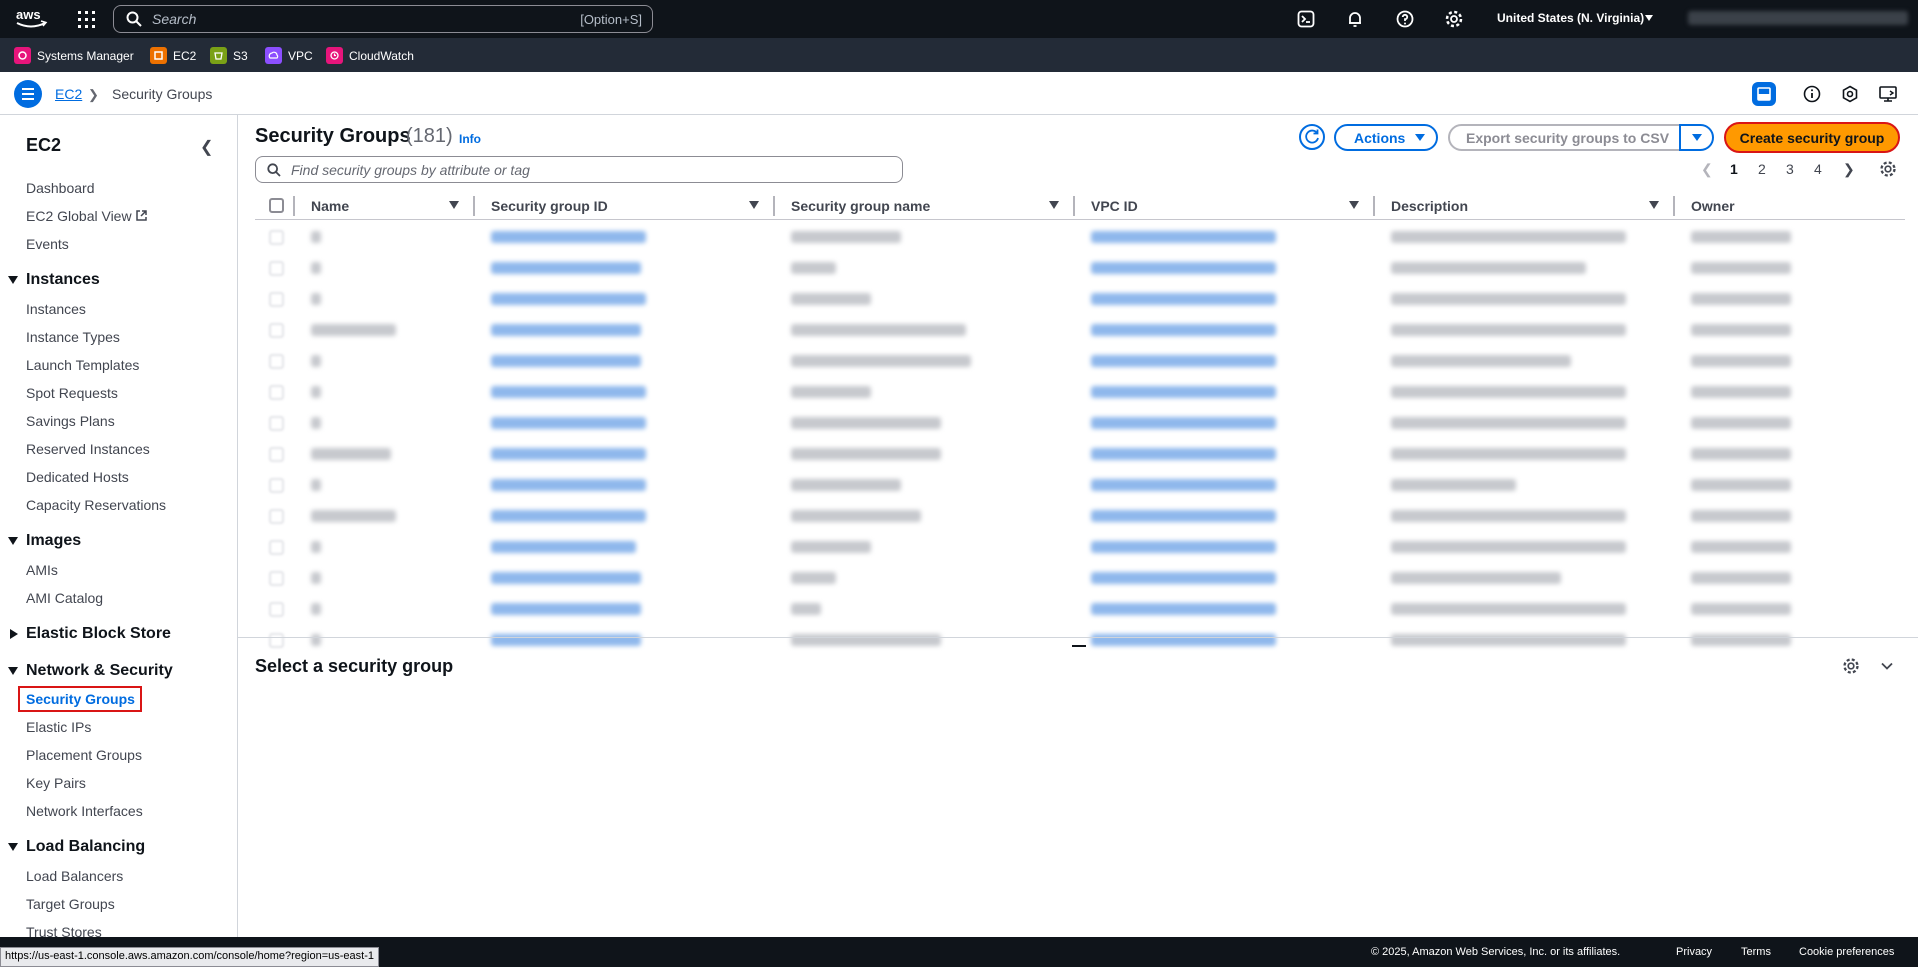 The width and height of the screenshot is (1918, 967). Describe the element at coordinates (28, 94) in the screenshot. I see `side-navigation-toggle-button` at that location.